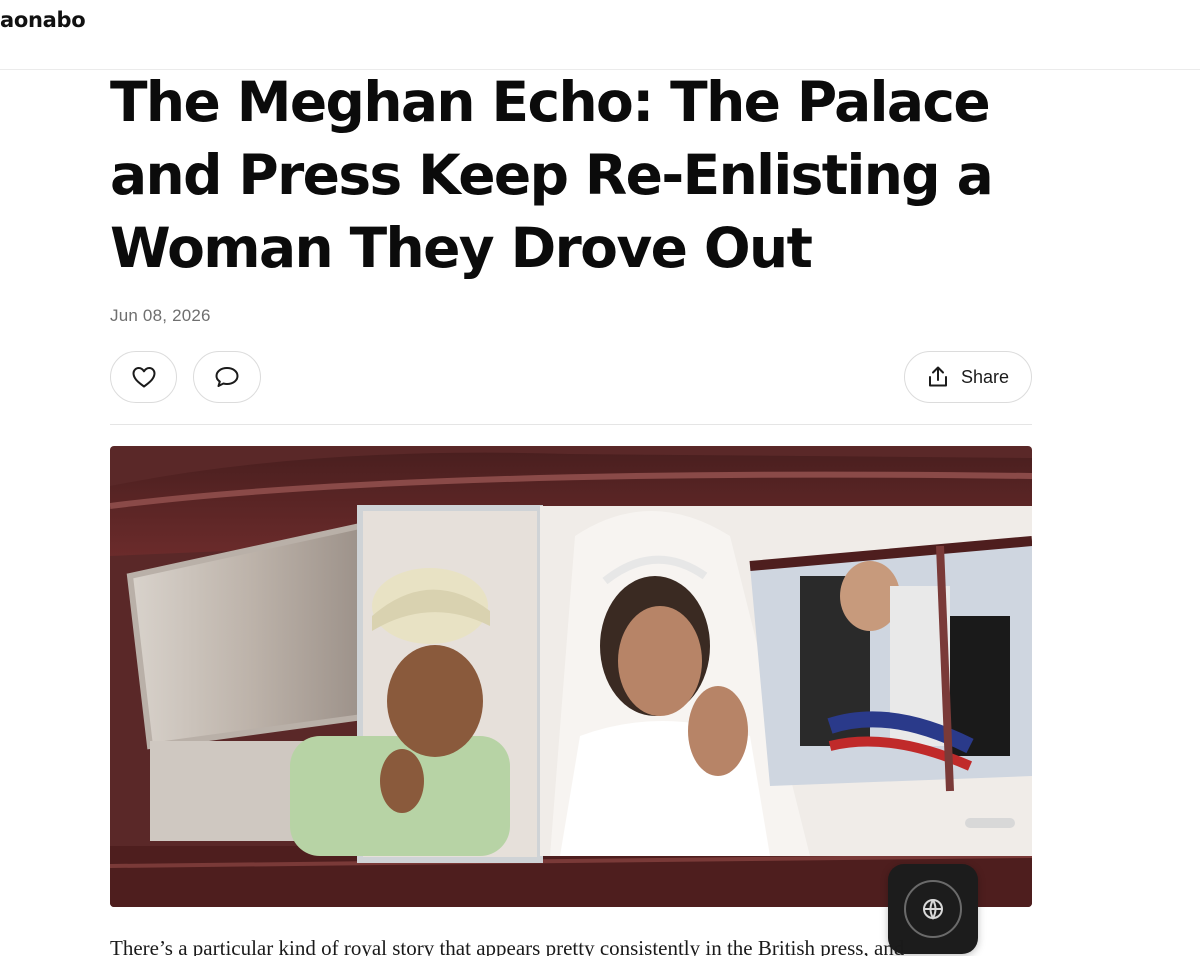  I want to click on speech-bubble-icon, so click(227, 377).